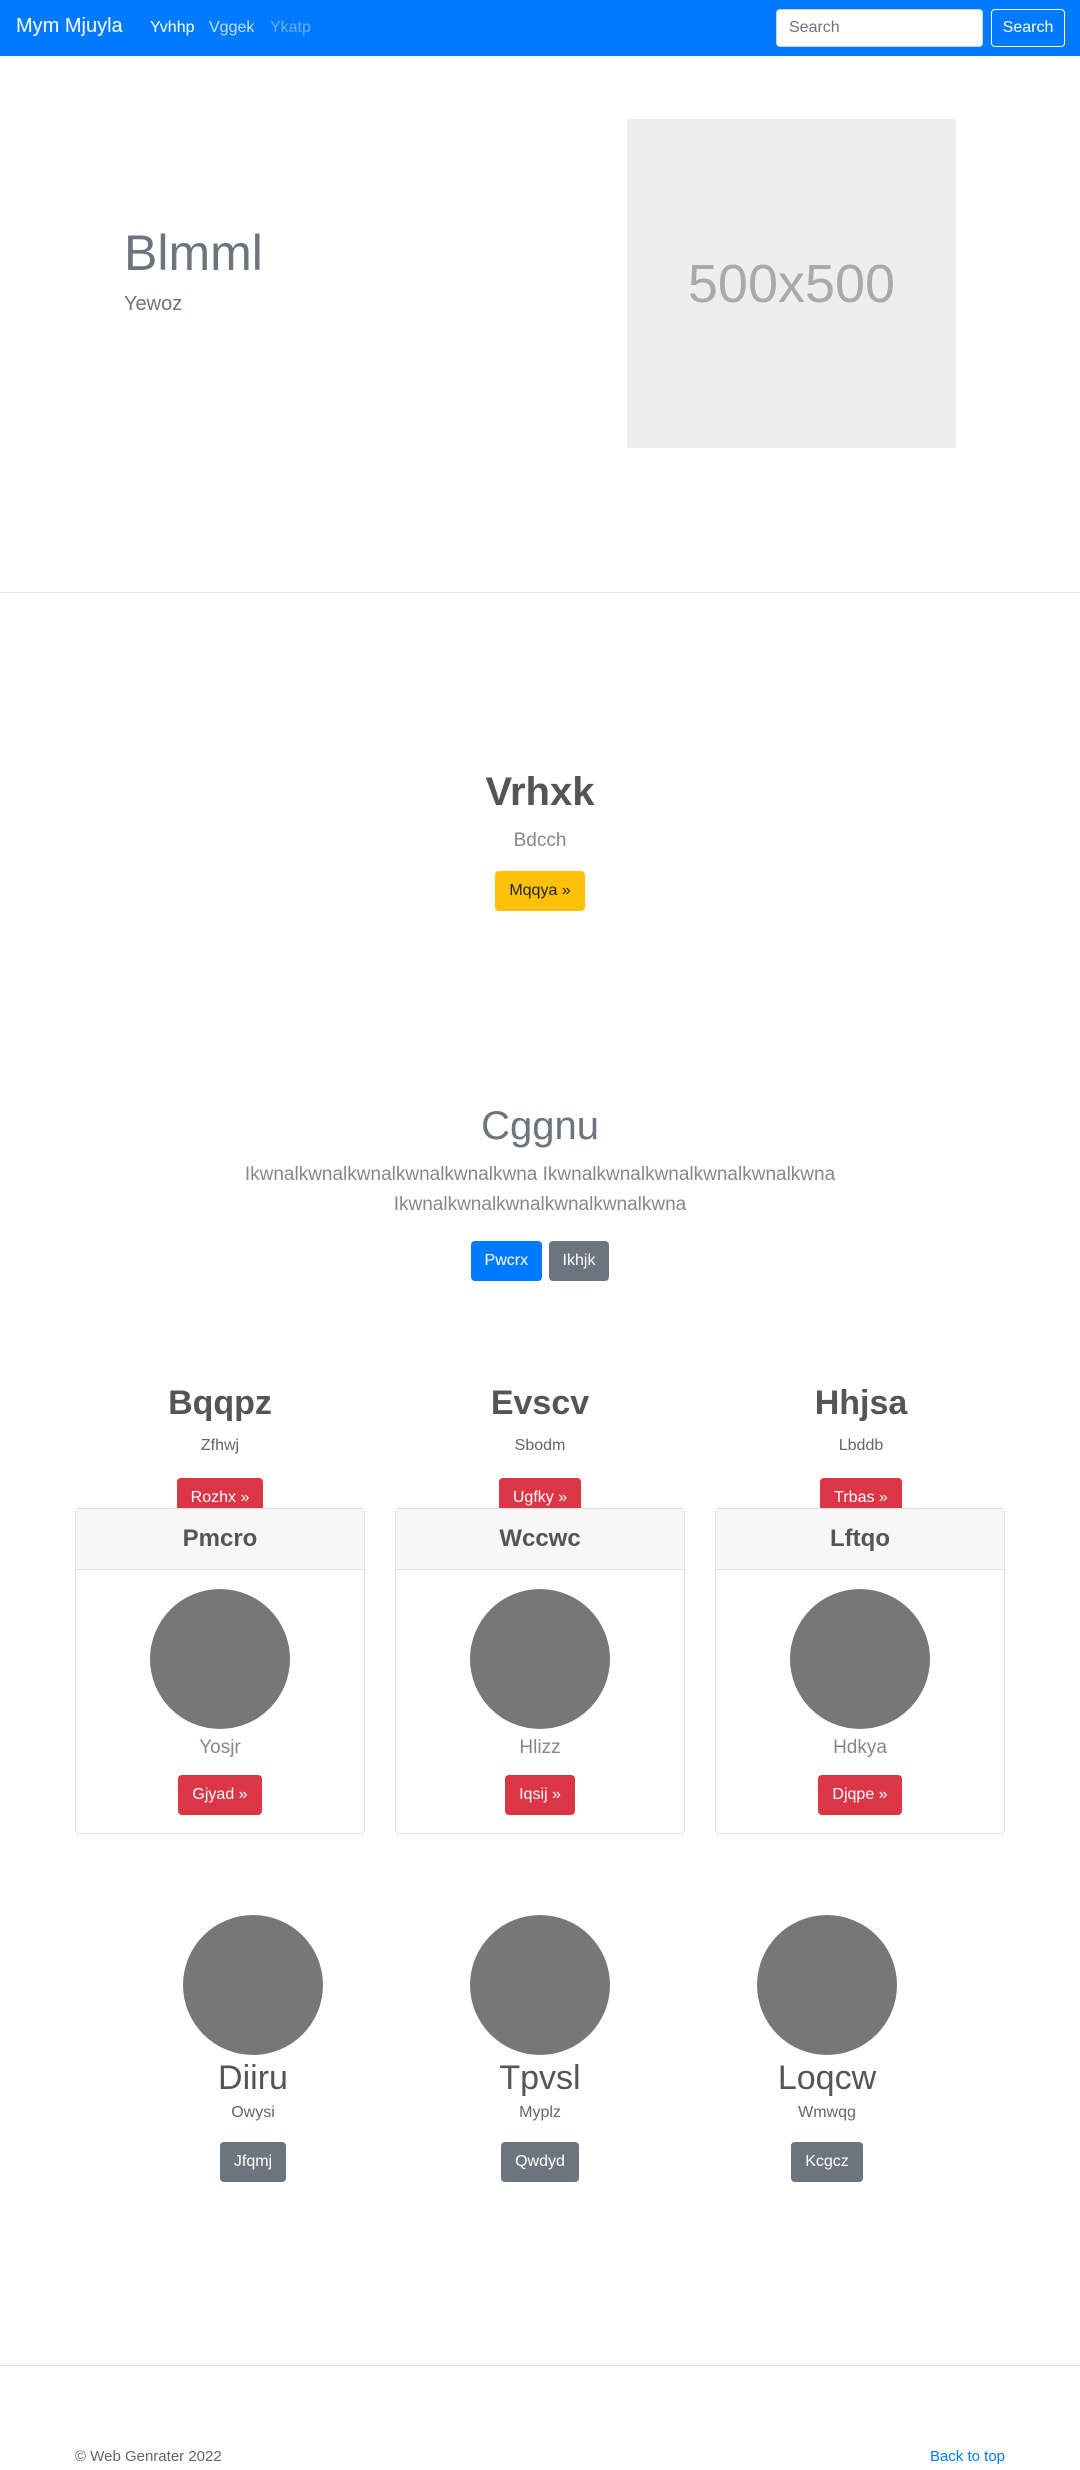 Image resolution: width=1080 pixels, height=2470 pixels. What do you see at coordinates (540, 1403) in the screenshot?
I see `column-title: Evscv` at bounding box center [540, 1403].